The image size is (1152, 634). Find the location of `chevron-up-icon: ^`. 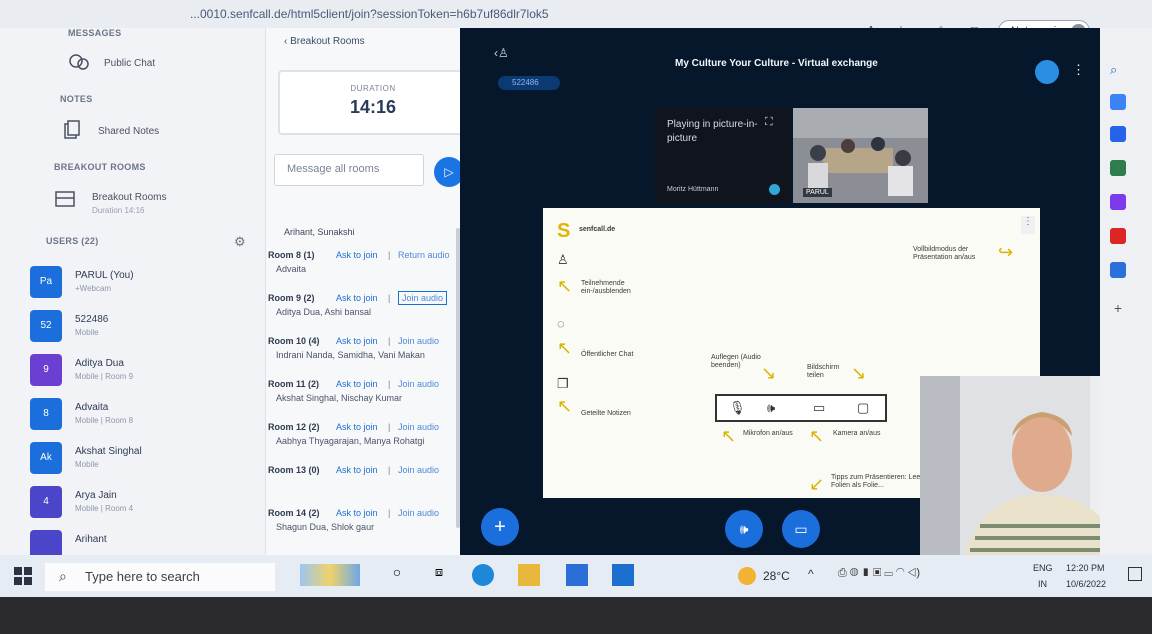

chevron-up-icon: ^ is located at coordinates (811, 574).